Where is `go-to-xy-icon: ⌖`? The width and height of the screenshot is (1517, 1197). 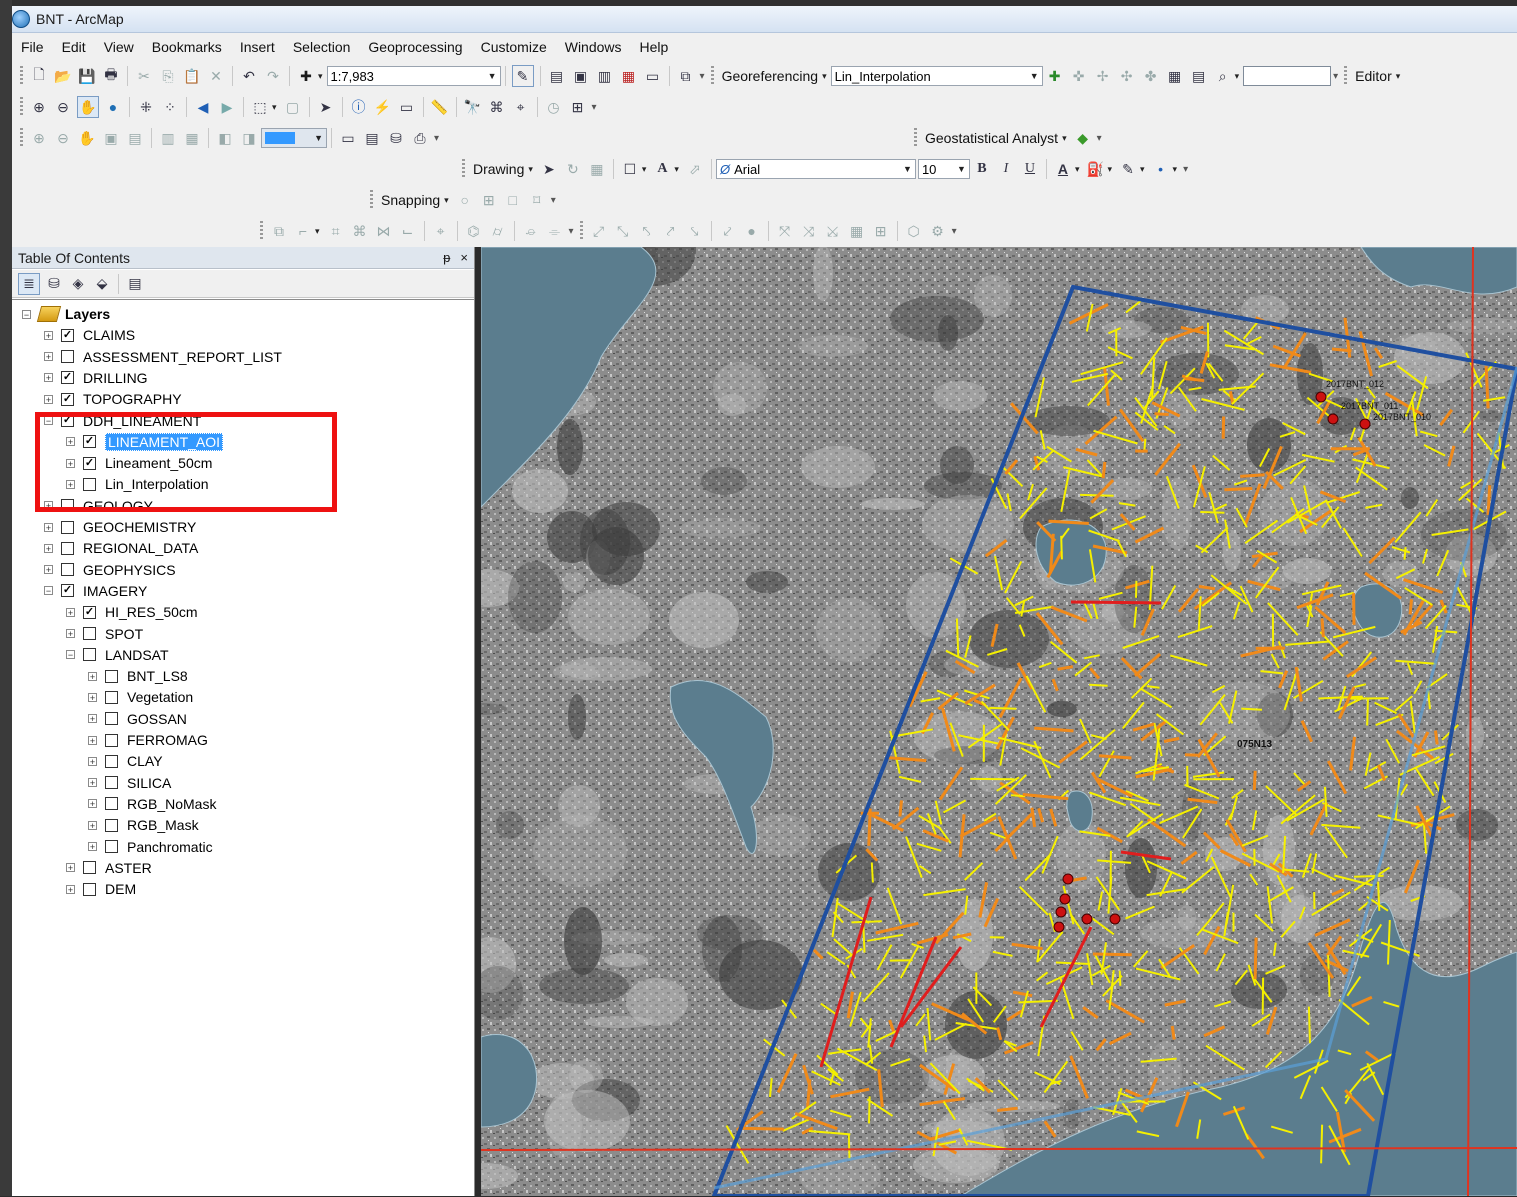
go-to-xy-icon: ⌖ is located at coordinates (521, 107).